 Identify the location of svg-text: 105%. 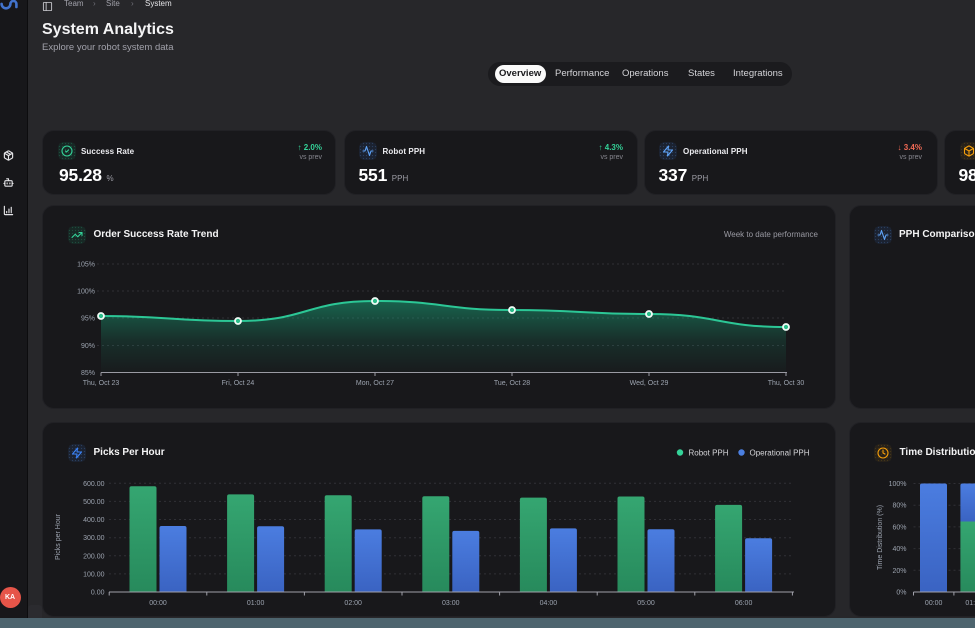
(86, 265).